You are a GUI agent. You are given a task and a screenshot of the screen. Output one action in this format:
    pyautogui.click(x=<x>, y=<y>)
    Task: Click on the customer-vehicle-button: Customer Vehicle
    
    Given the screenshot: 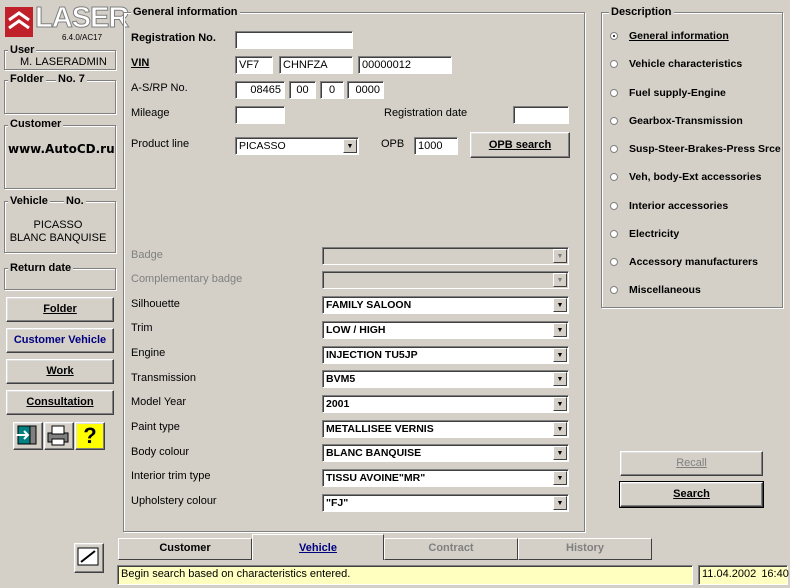 What is the action you would take?
    pyautogui.click(x=60, y=340)
    